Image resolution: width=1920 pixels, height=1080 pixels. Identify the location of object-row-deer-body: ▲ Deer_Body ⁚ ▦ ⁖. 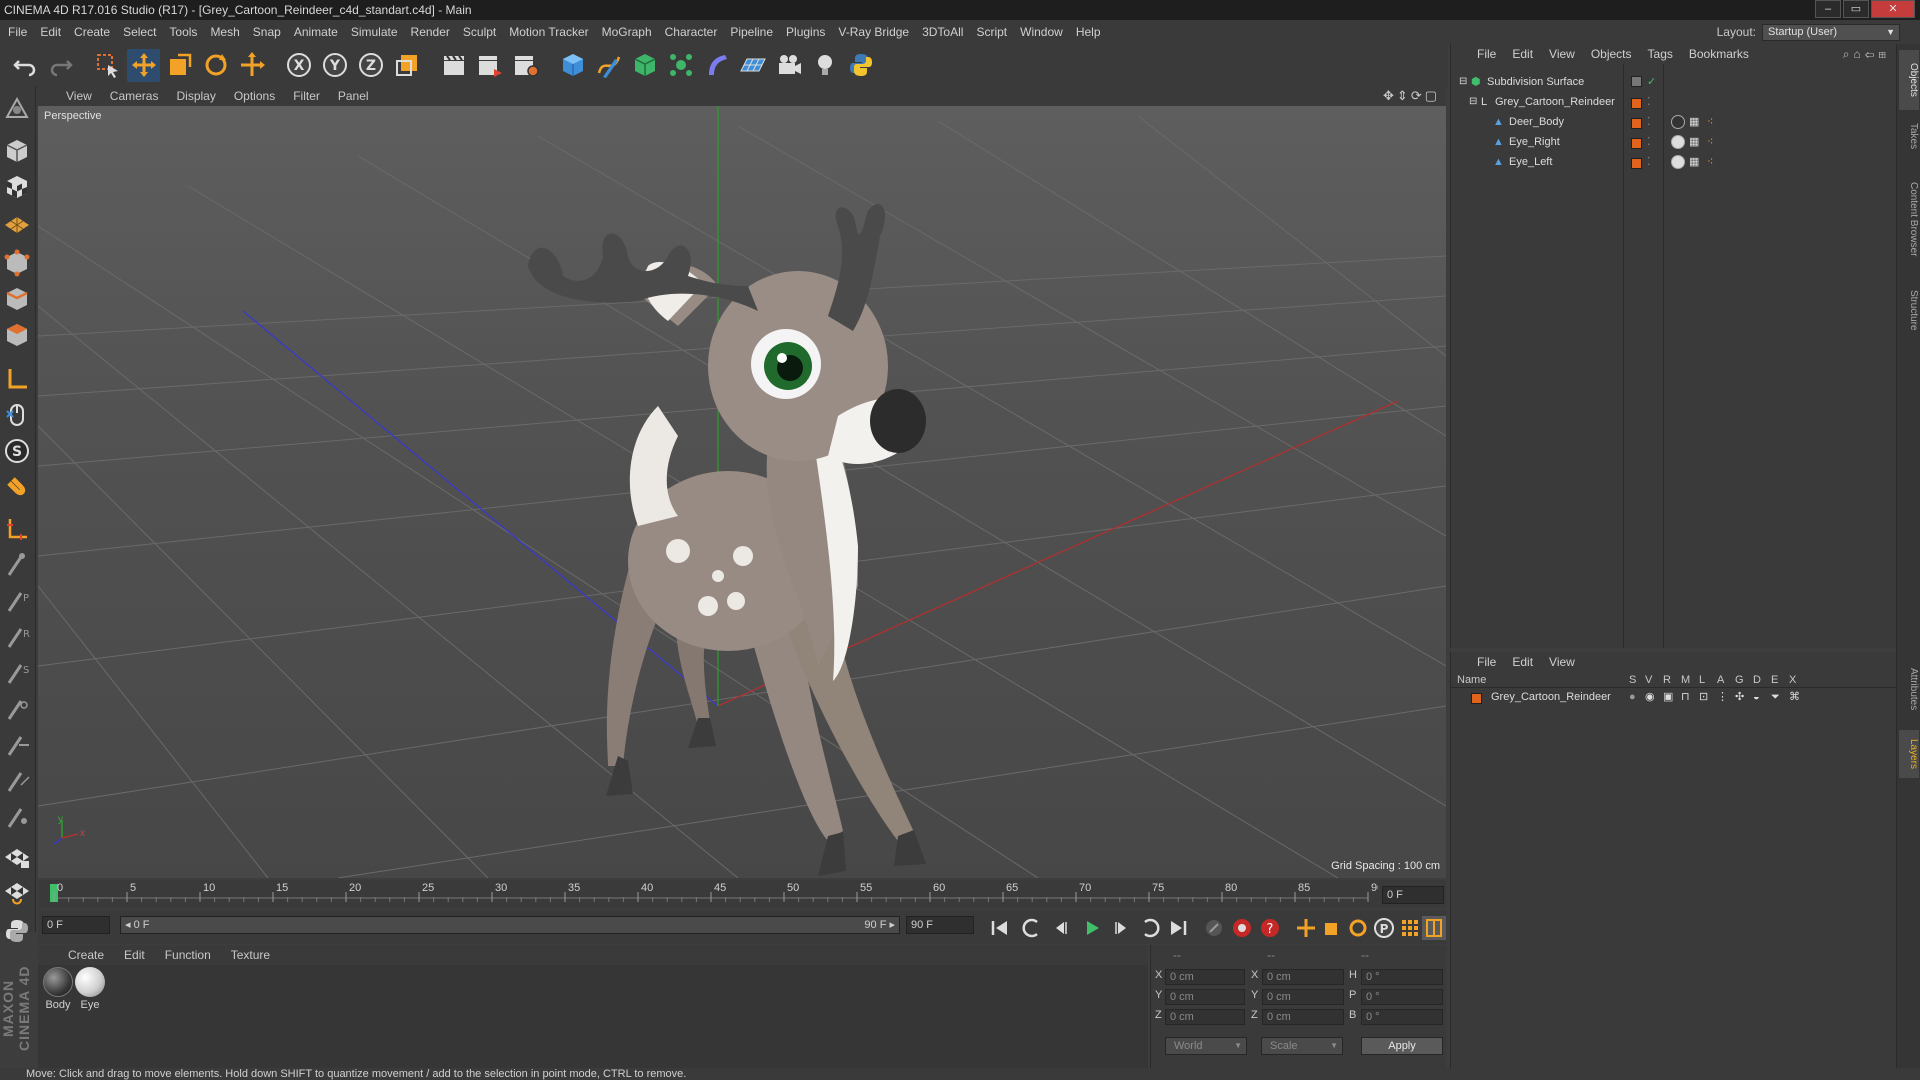
(1674, 122).